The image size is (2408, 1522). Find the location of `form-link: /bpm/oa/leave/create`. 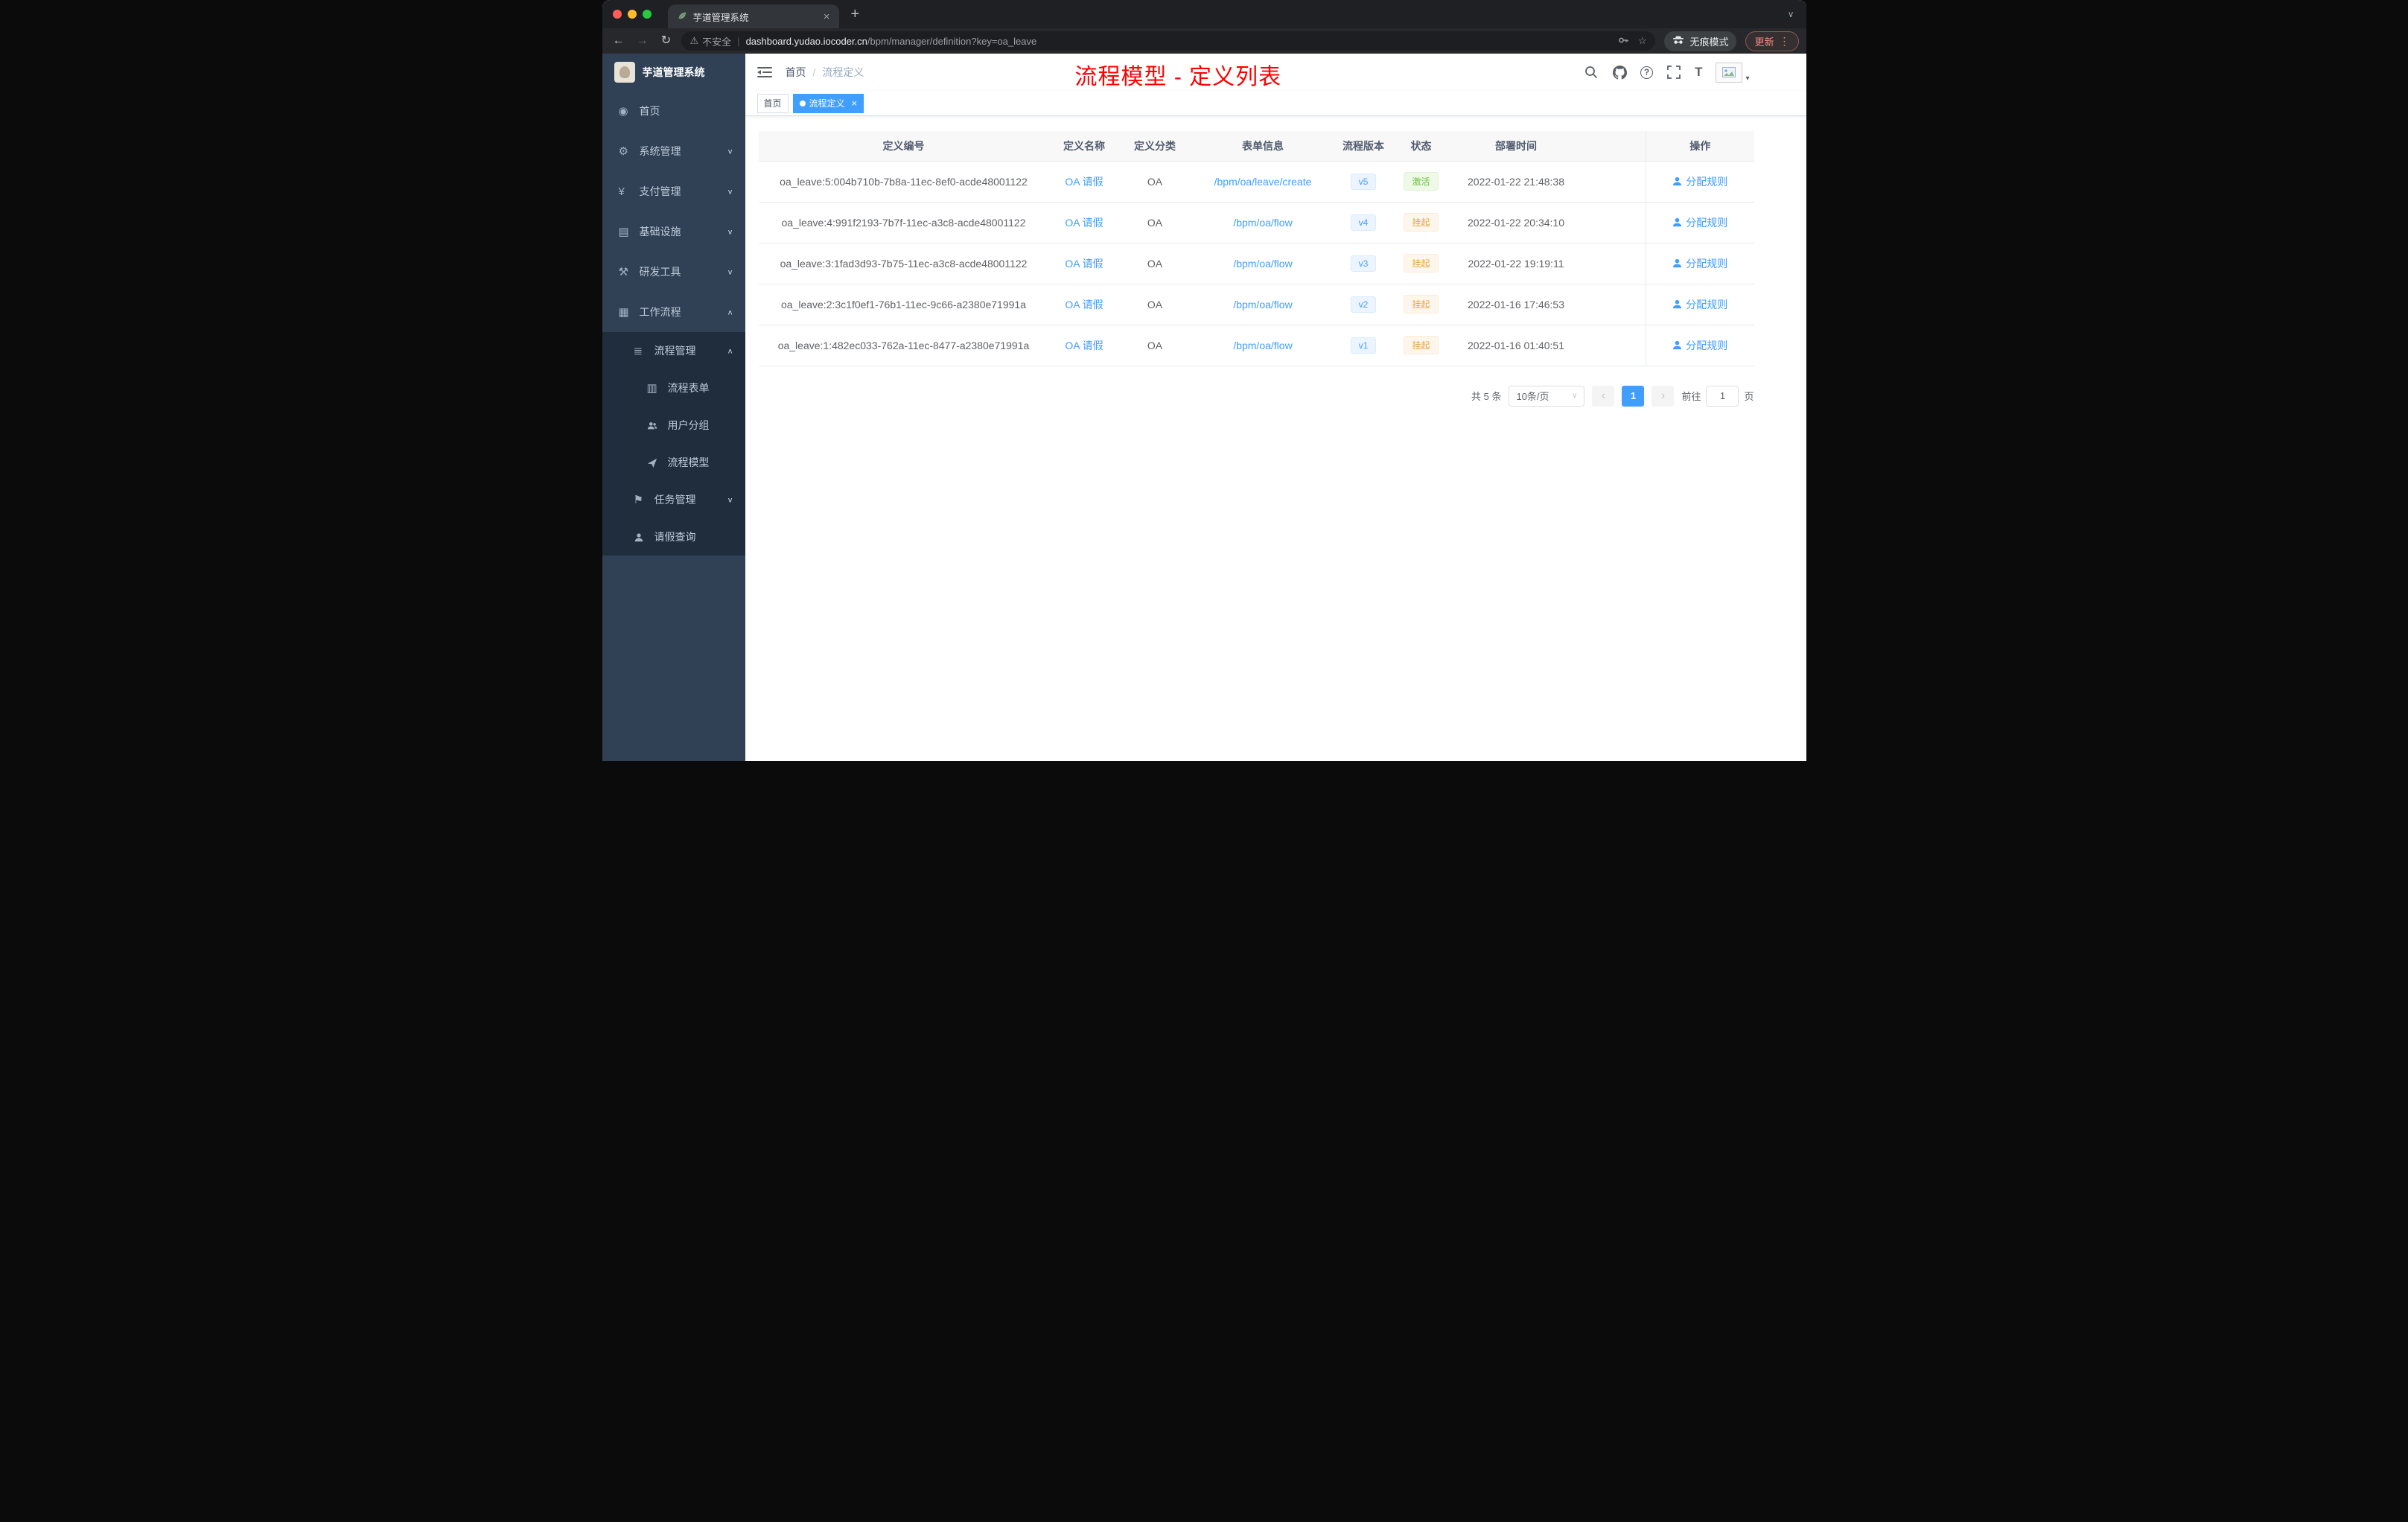

form-link: /bpm/oa/leave/create is located at coordinates (1263, 182).